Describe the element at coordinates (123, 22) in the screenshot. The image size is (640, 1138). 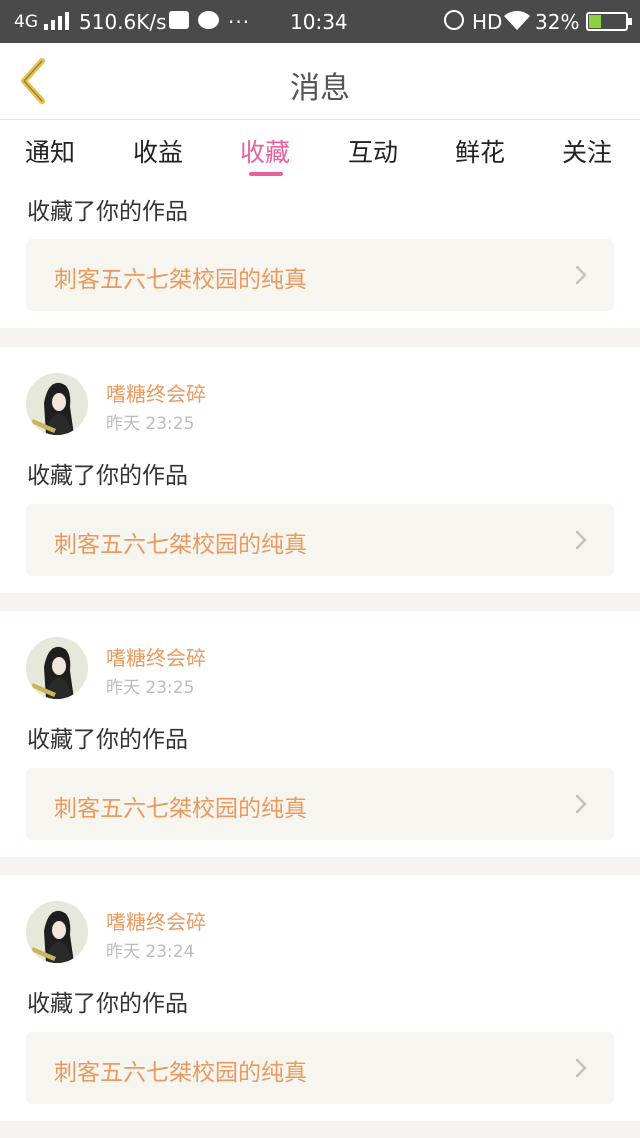
I see `network-speed: 510.6K/s` at that location.